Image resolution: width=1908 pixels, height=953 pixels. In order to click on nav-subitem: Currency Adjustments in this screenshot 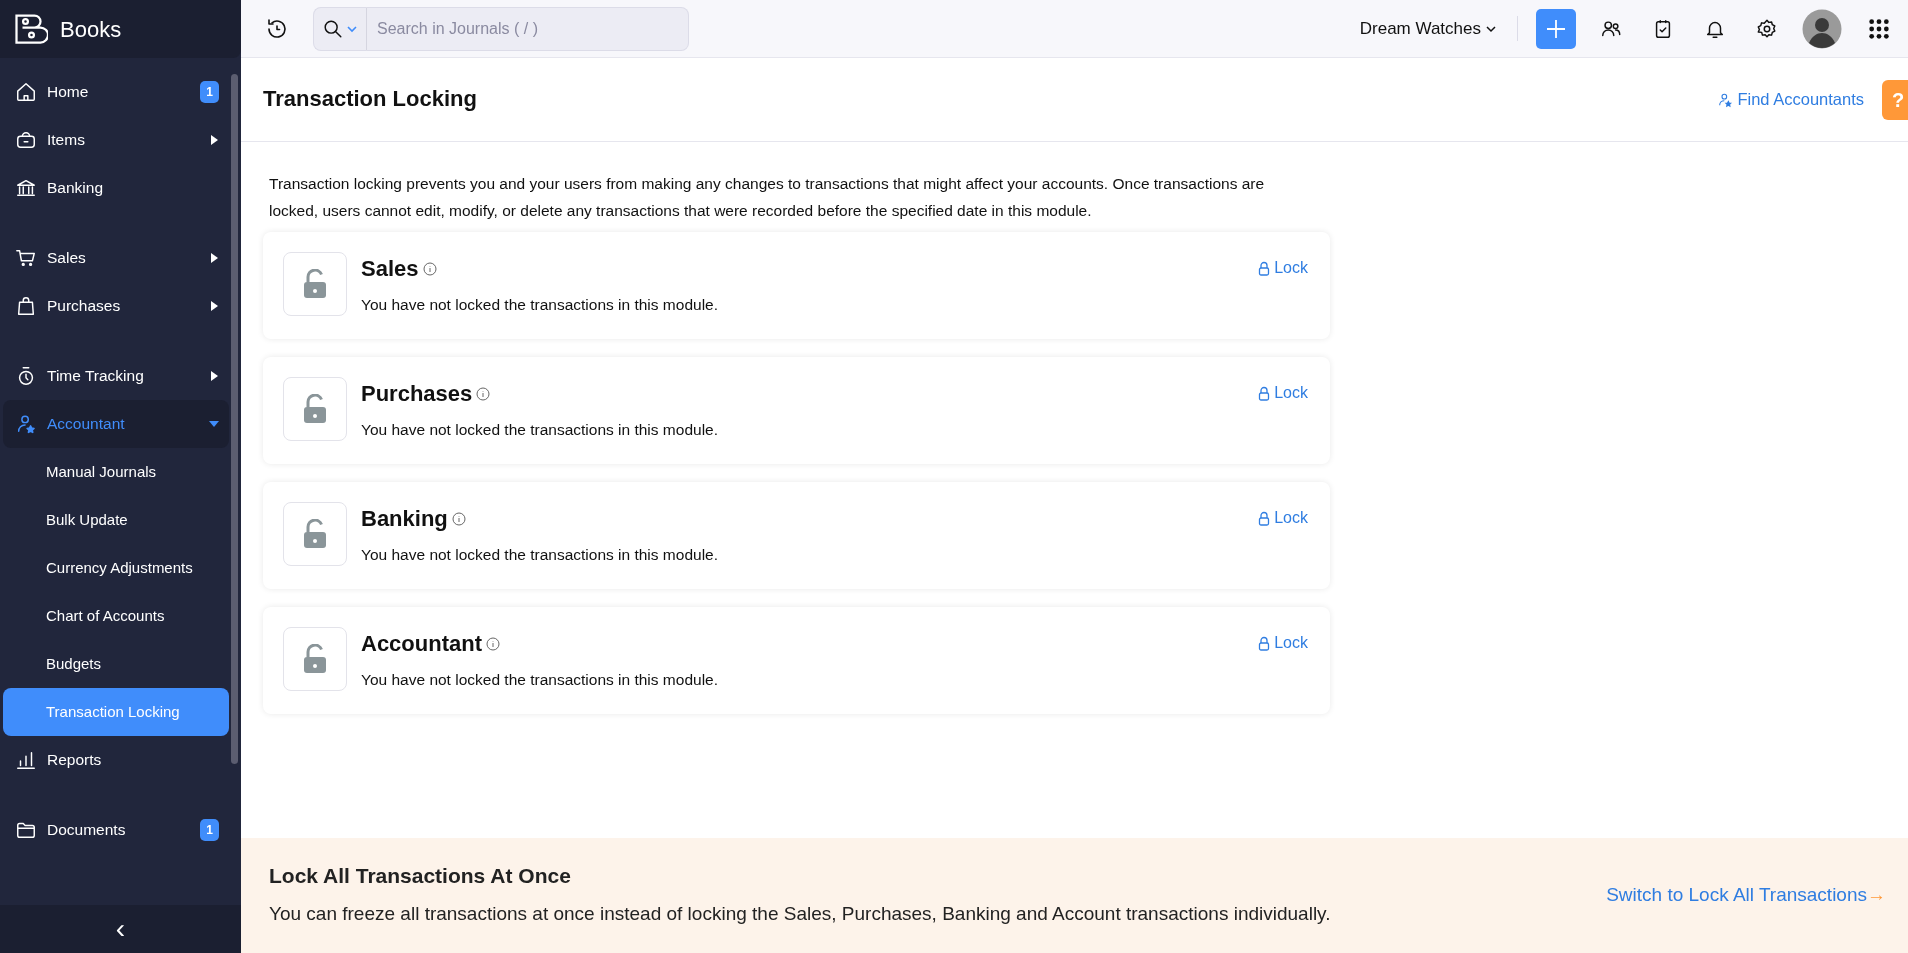, I will do `click(116, 568)`.